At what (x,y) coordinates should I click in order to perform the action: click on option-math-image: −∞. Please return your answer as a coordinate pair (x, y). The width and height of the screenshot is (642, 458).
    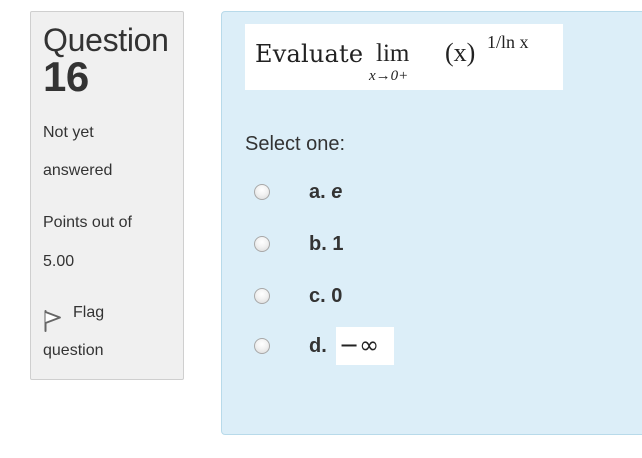
    Looking at the image, I should click on (365, 346).